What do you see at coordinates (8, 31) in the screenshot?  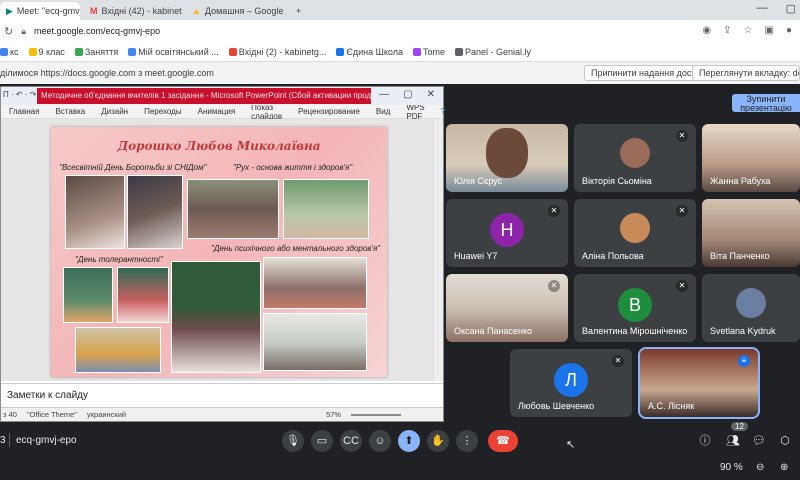 I see `reload-icon: ↻` at bounding box center [8, 31].